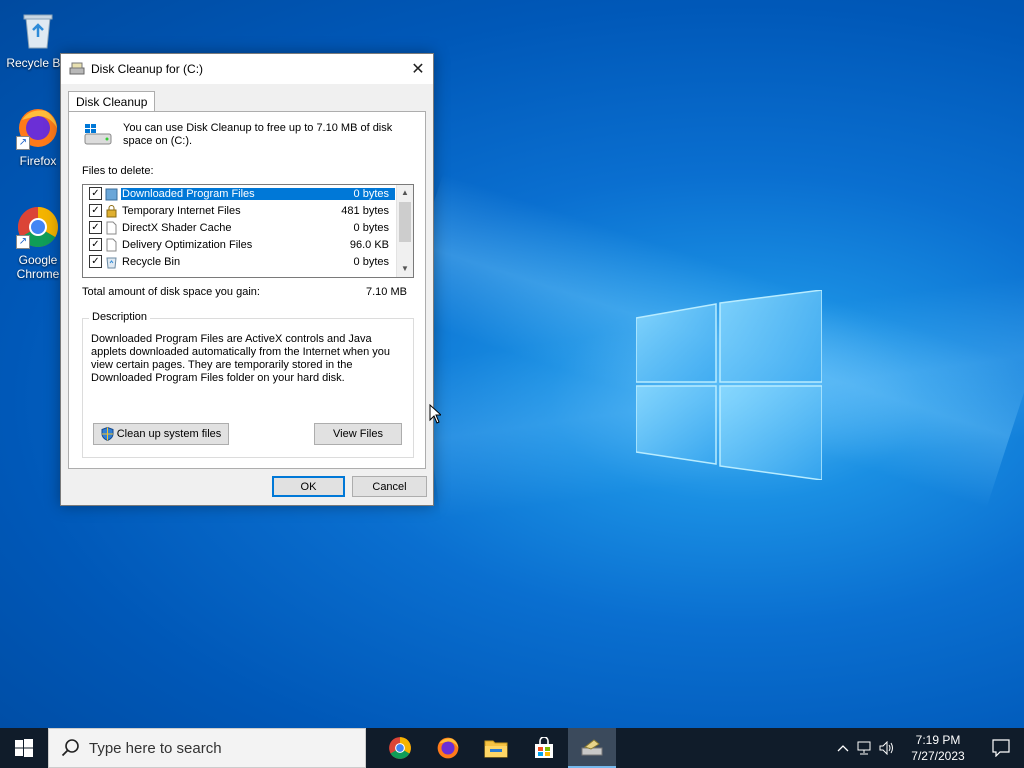 The width and height of the screenshot is (1024, 768). I want to click on list-scrollbar: ▲ ▼, so click(404, 231).